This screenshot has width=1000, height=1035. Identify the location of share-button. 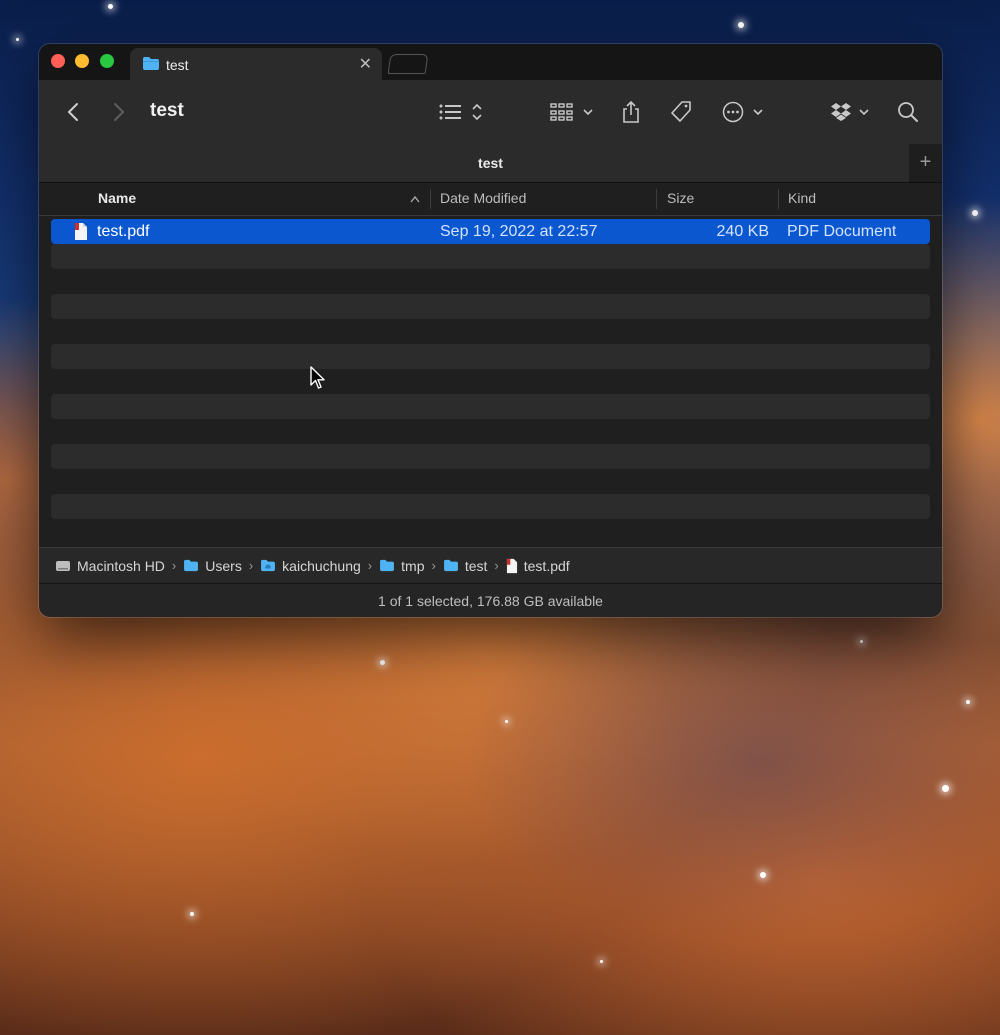
(631, 112).